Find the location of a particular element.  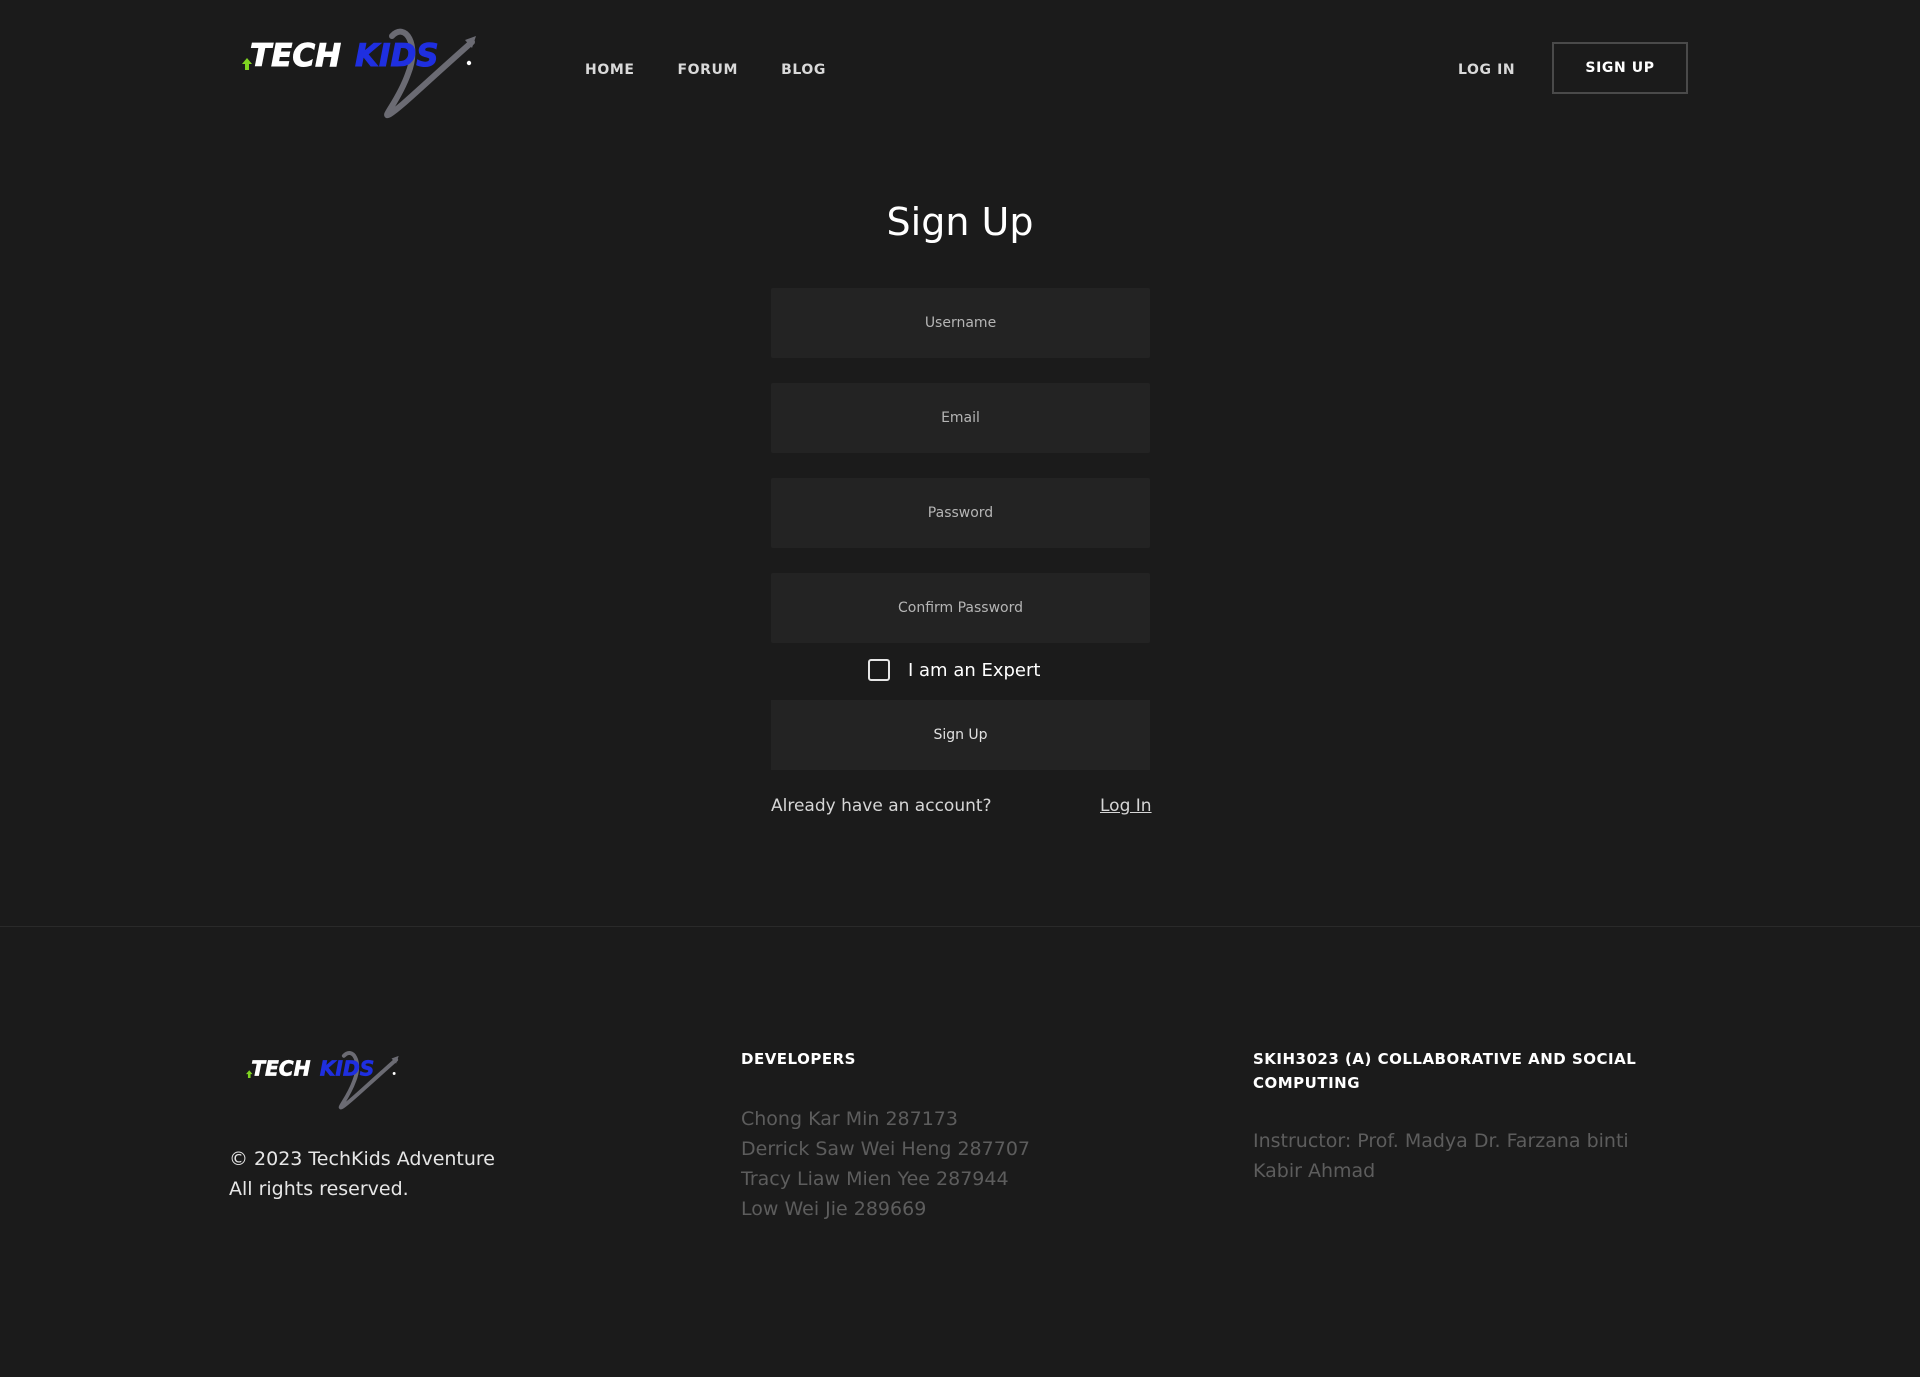

expert-option: I am an Expert is located at coordinates (954, 670).